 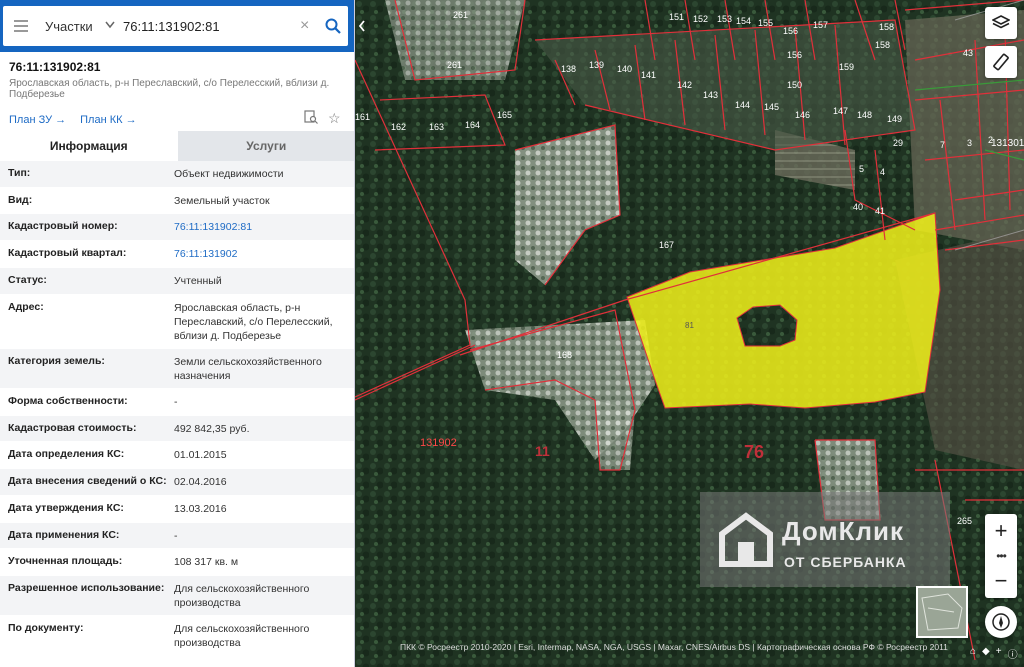 I want to click on row-key: Разрешенное использование:, so click(x=86, y=588).